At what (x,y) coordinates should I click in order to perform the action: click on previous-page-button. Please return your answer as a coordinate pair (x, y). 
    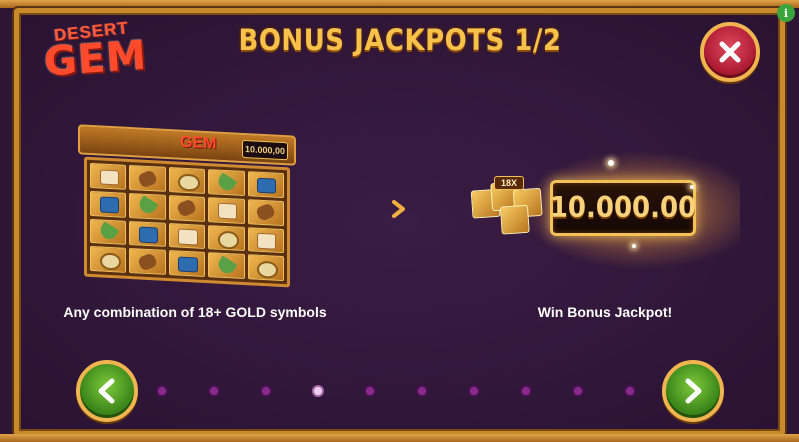
    Looking at the image, I should click on (107, 391).